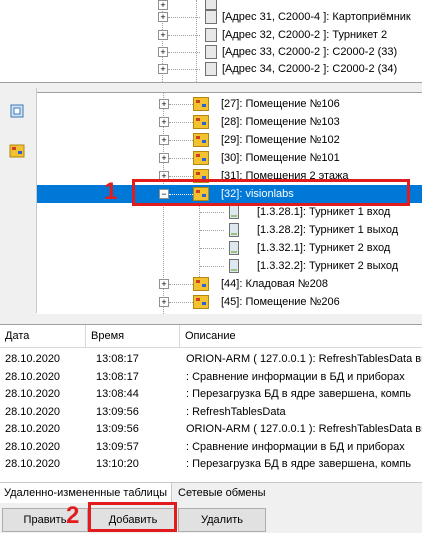 Image resolution: width=422 pixels, height=533 pixels. I want to click on rooms-view-icon, so click(17, 151).